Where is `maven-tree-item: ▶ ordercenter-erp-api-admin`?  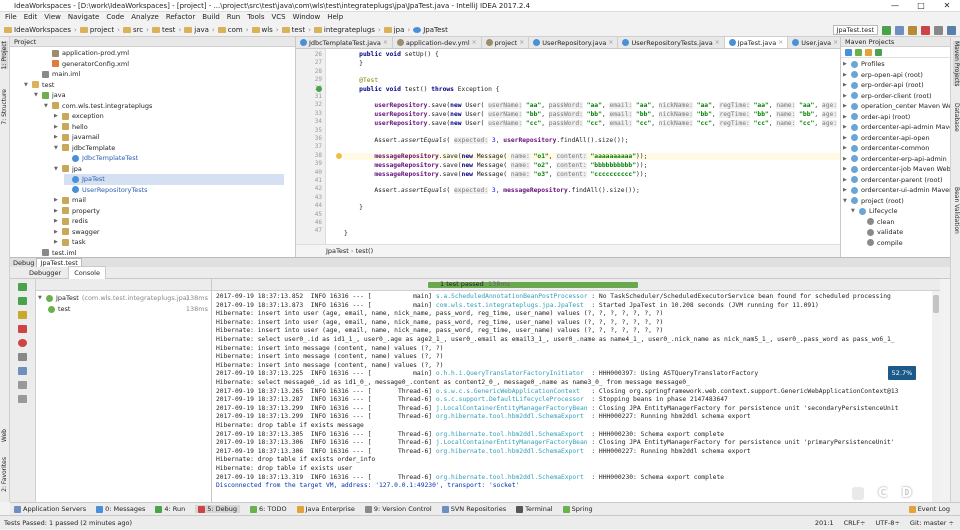 maven-tree-item: ▶ ordercenter-erp-api-admin is located at coordinates (895, 159).